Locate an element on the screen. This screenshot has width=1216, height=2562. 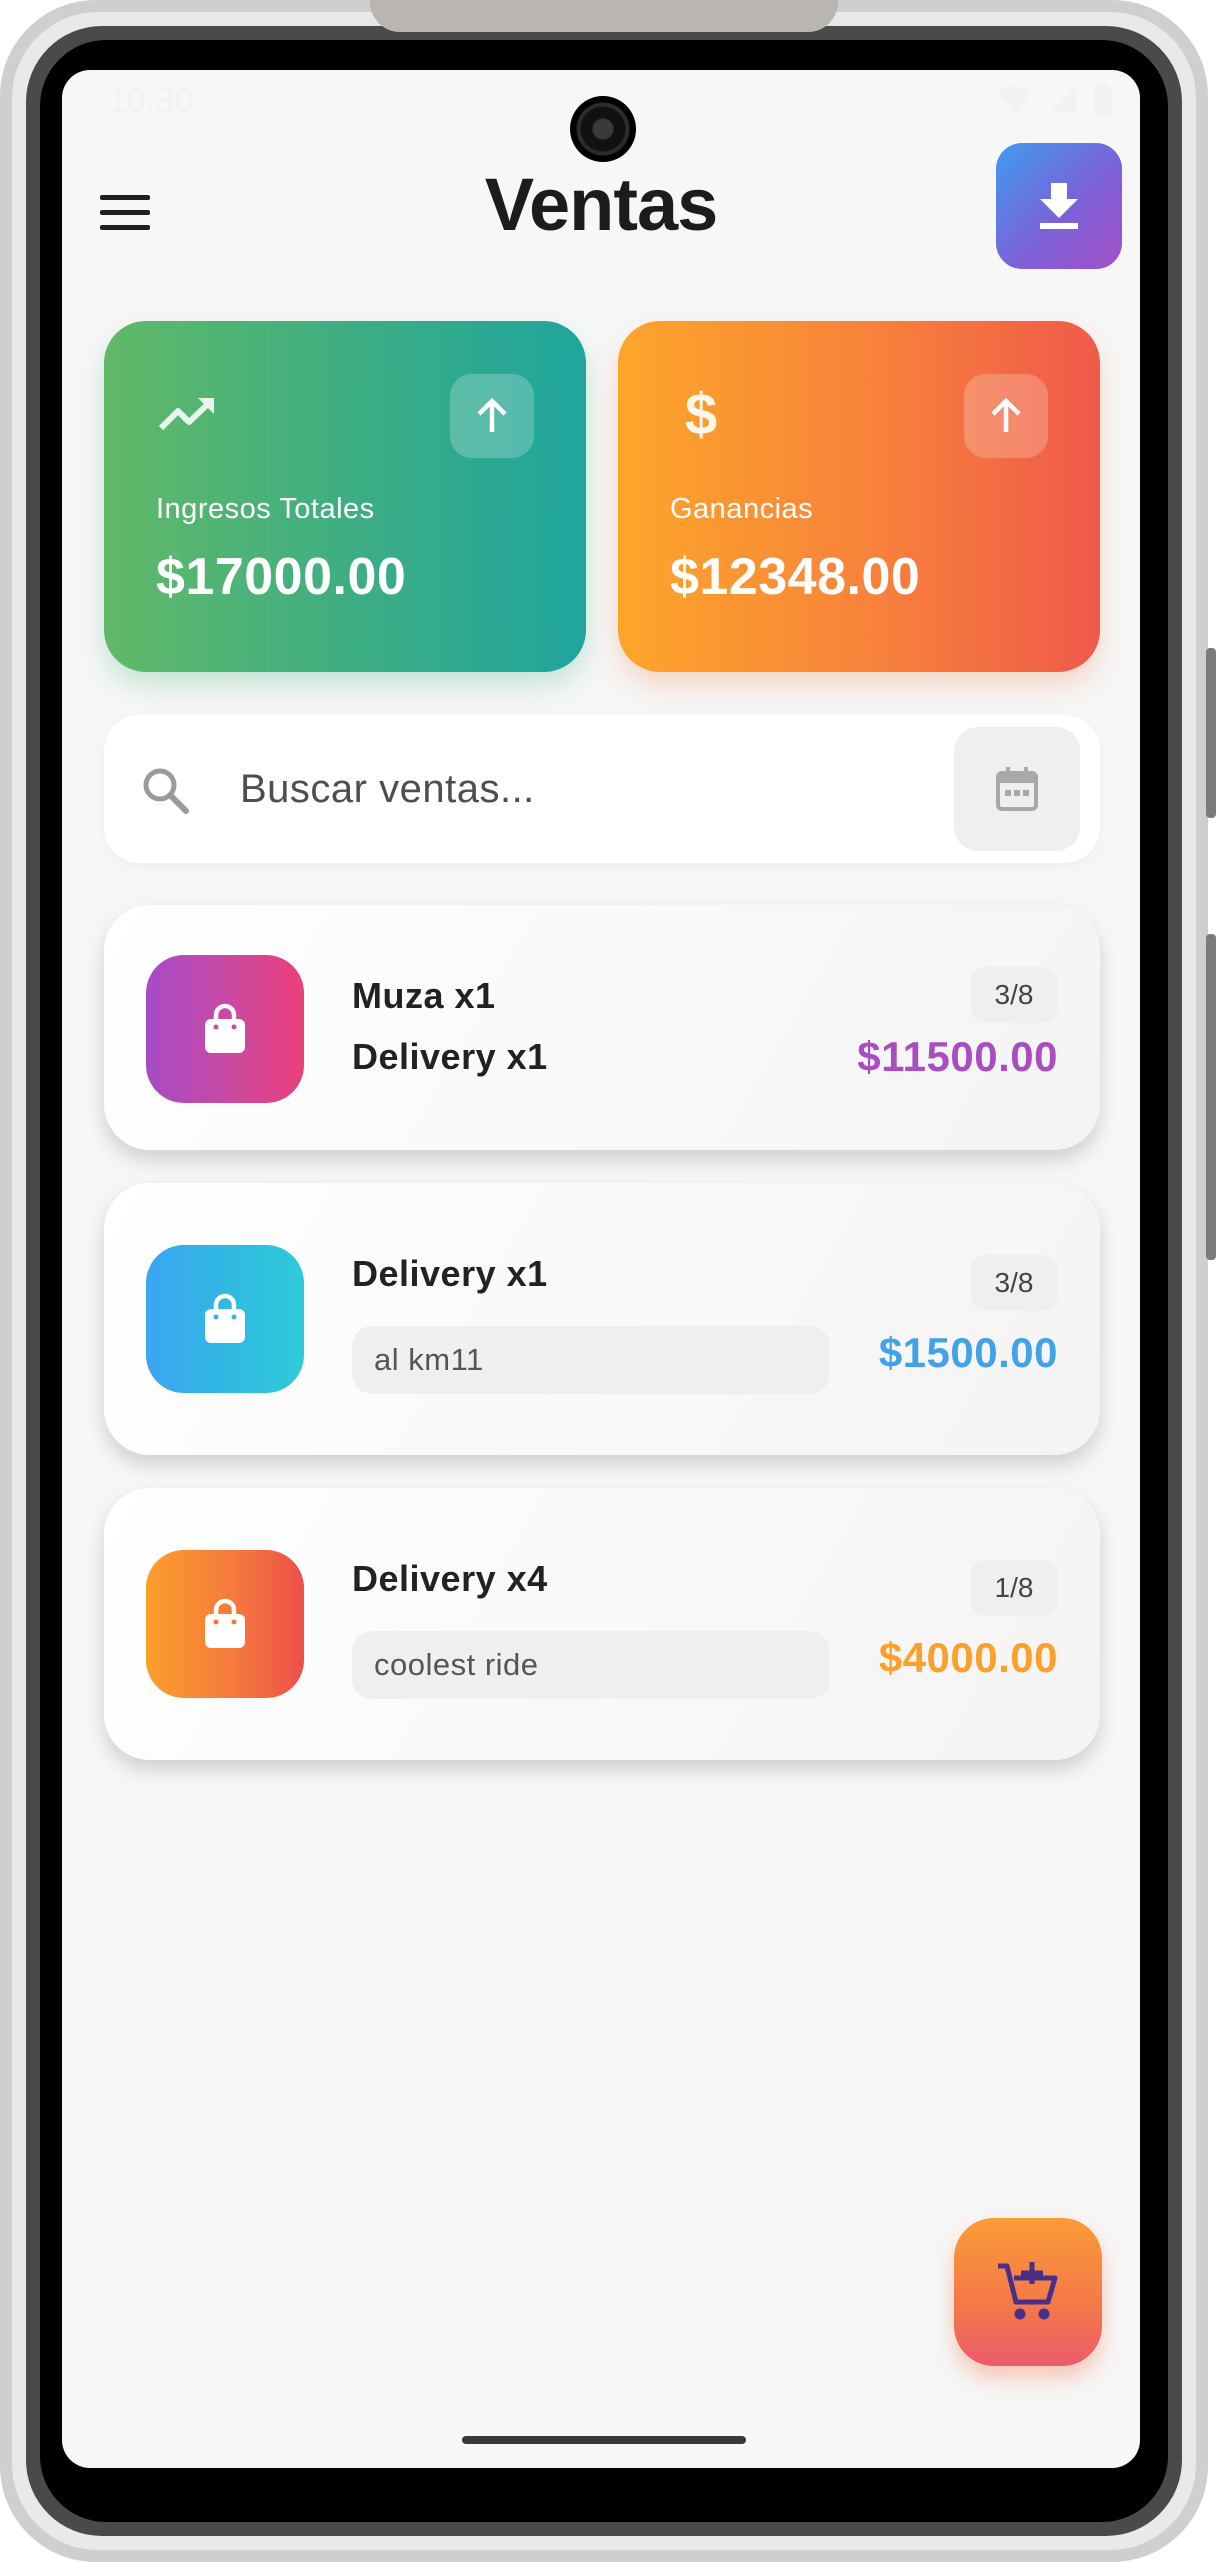
add-shopping-cart-icon is located at coordinates (1028, 2291).